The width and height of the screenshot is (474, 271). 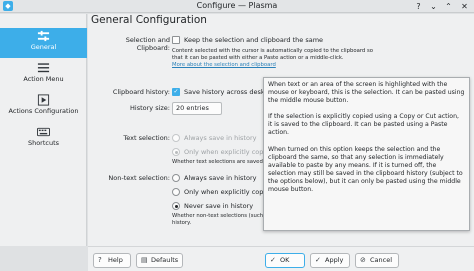 I want to click on nontext-explicit-radio, so click(x=176, y=192).